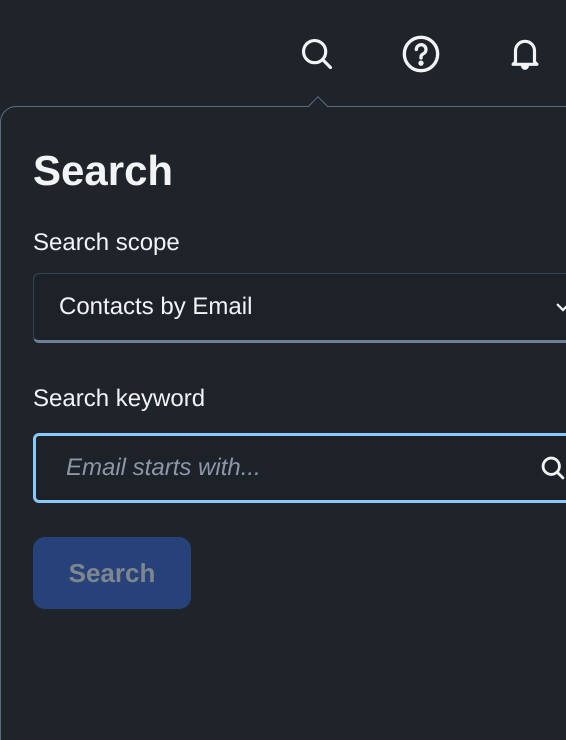 The image size is (566, 740). What do you see at coordinates (552, 468) in the screenshot?
I see `search-icon` at bounding box center [552, 468].